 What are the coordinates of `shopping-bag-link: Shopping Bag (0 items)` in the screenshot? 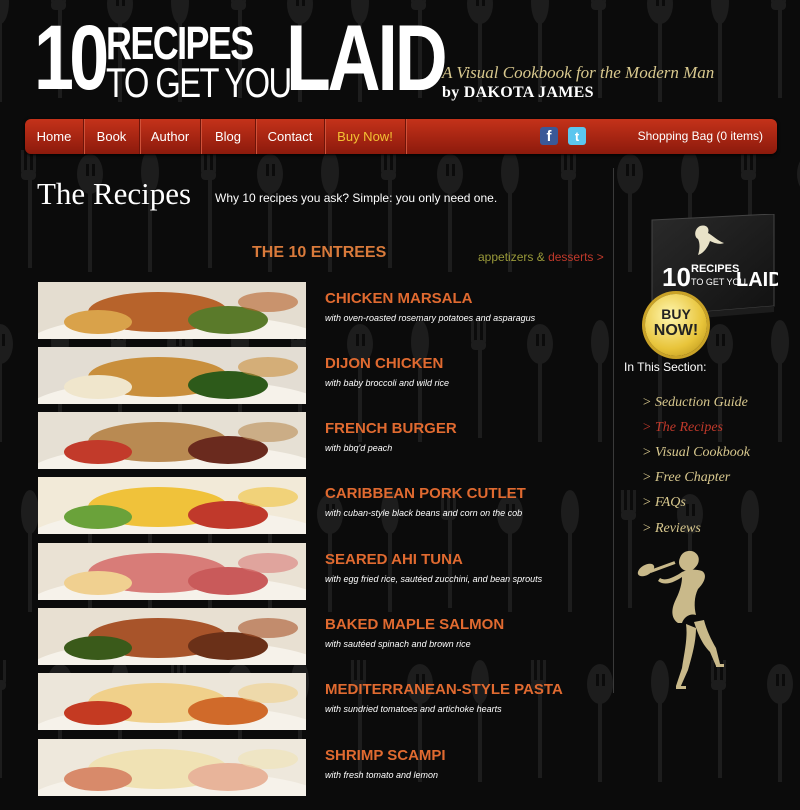 It's located at (700, 136).